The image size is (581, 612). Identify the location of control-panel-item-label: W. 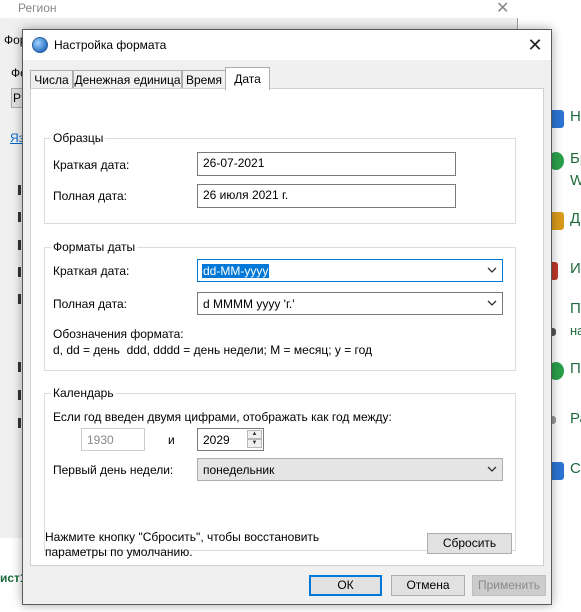
(575, 180).